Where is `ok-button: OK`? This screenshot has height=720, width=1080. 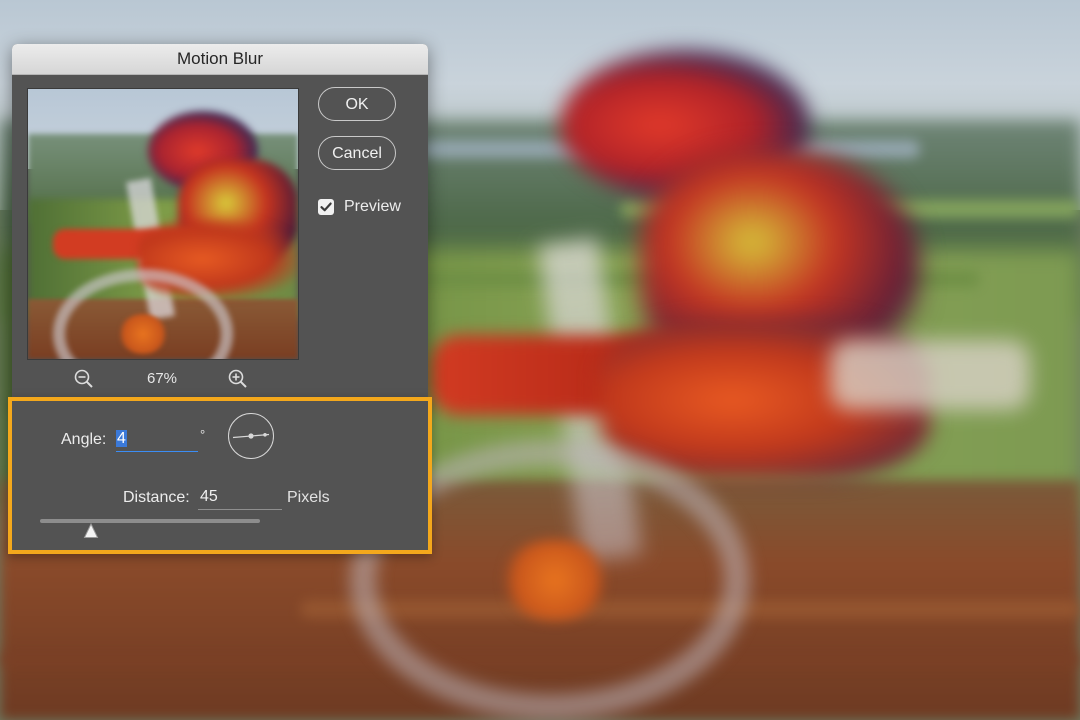
ok-button: OK is located at coordinates (357, 104).